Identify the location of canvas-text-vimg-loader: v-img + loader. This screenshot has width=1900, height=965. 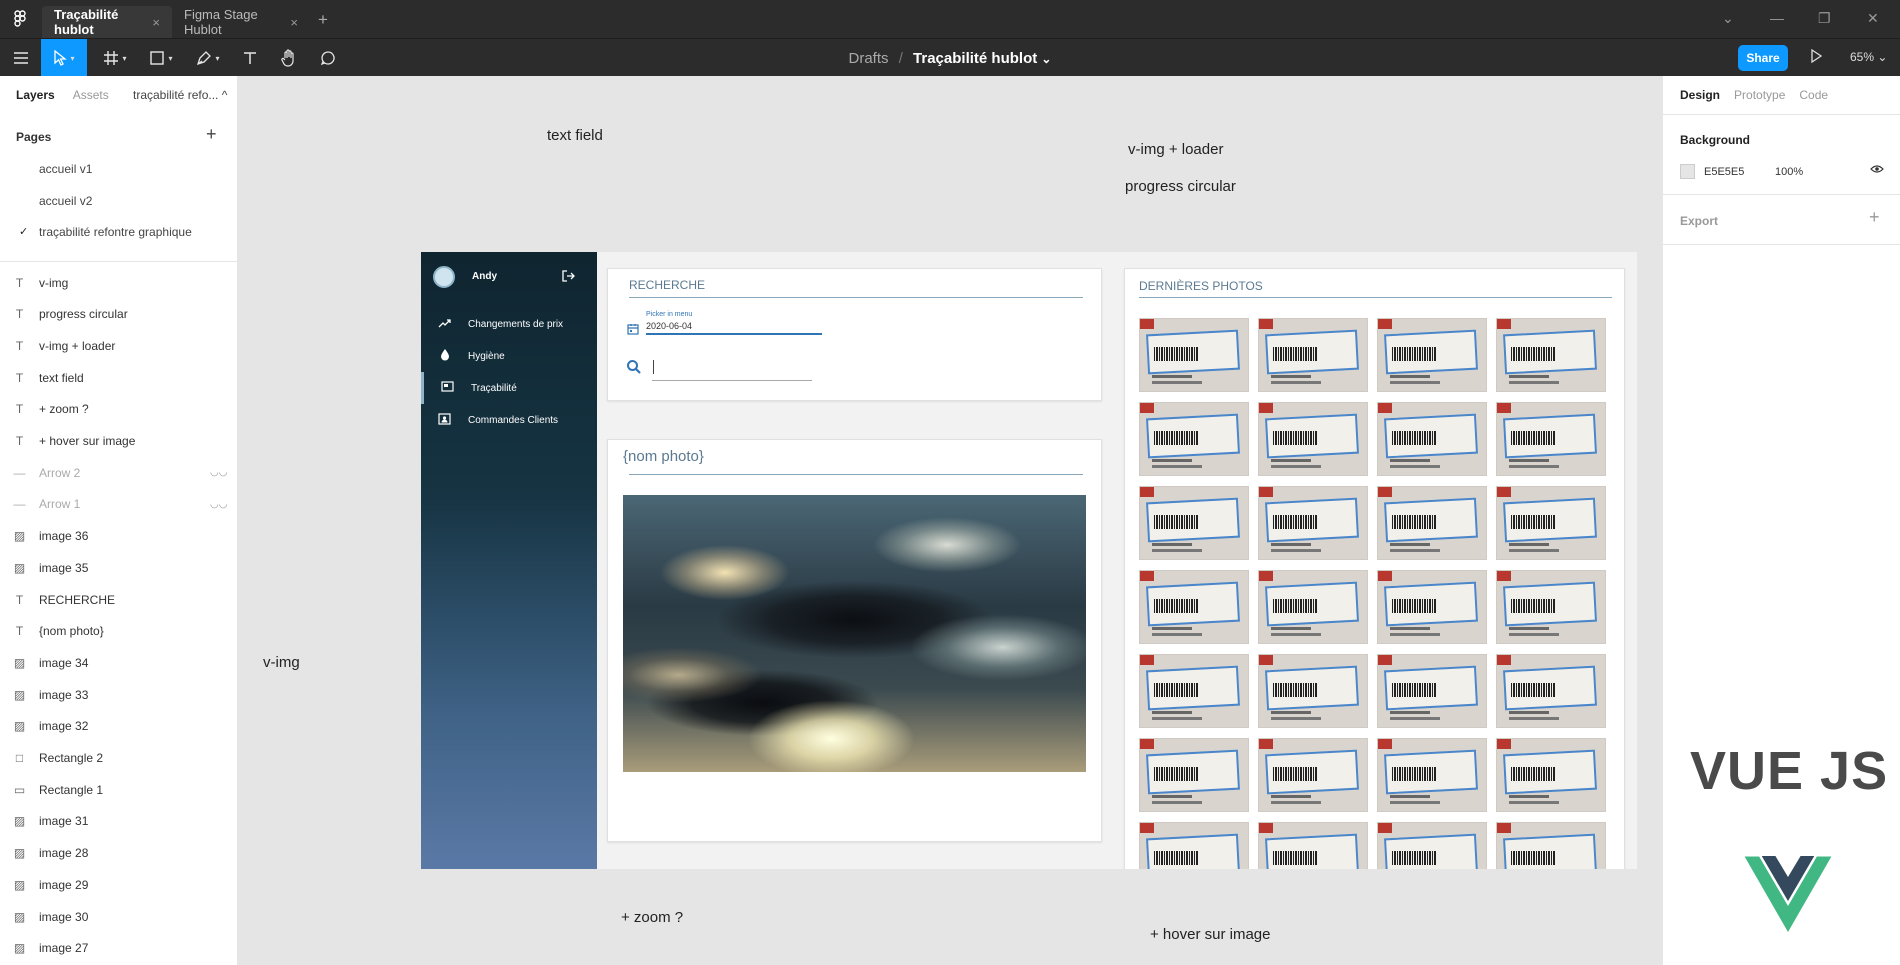
(1175, 149).